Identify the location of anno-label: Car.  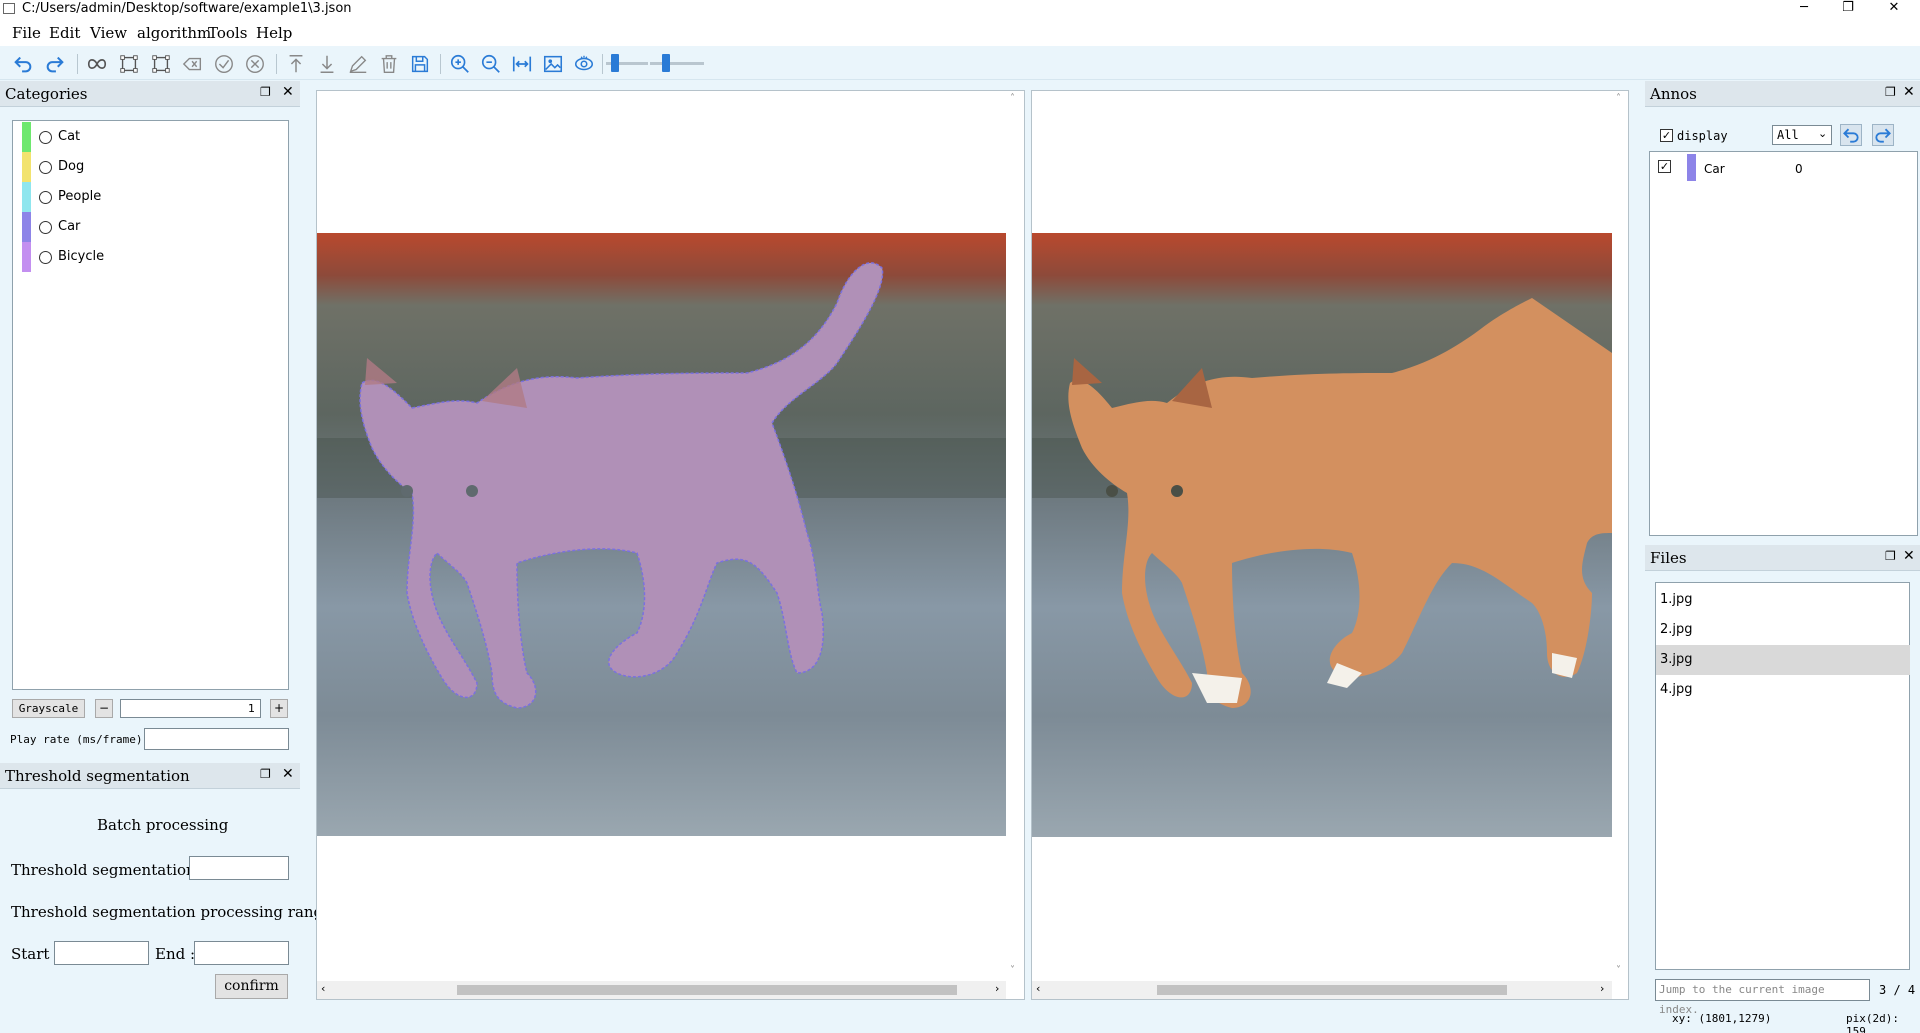
(1714, 169).